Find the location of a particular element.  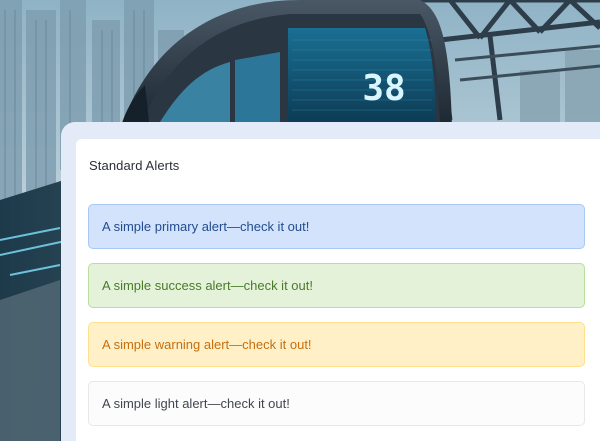

alert-primary-text: A simple primary alert—check it out! is located at coordinates (206, 226).